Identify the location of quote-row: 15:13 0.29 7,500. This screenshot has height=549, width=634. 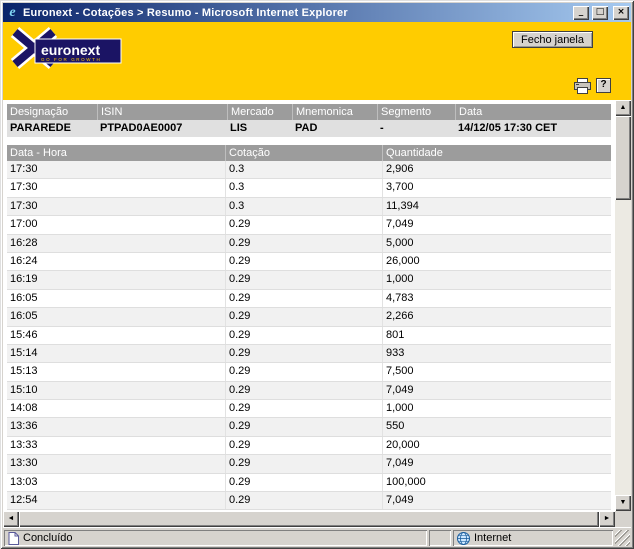
(309, 372).